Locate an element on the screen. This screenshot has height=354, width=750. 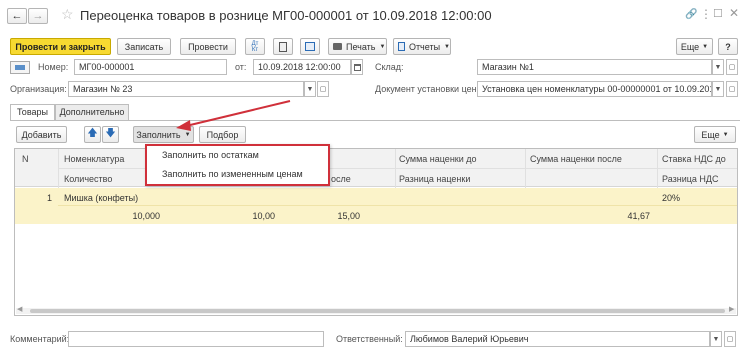
warehouse-open-button: ▢ is located at coordinates (732, 67).